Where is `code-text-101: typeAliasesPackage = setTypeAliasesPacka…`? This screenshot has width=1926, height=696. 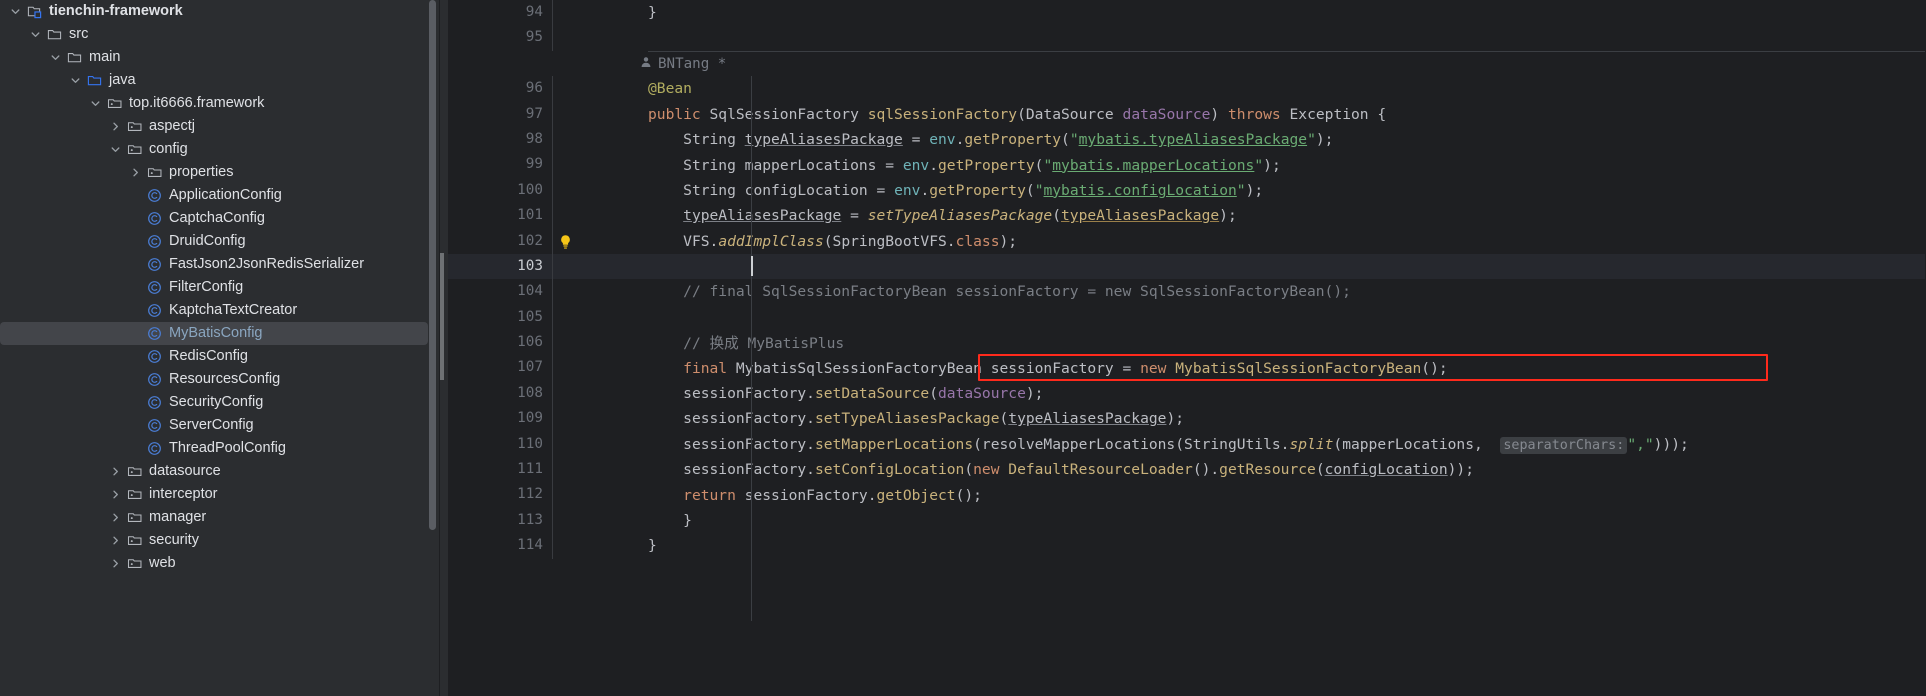 code-text-101: typeAliasesPackage = setTypeAliasesPacka… is located at coordinates (1287, 215).